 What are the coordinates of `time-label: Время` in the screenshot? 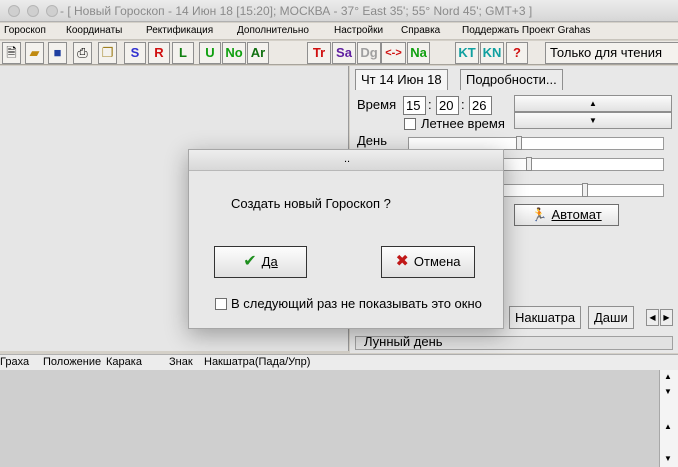 It's located at (377, 104).